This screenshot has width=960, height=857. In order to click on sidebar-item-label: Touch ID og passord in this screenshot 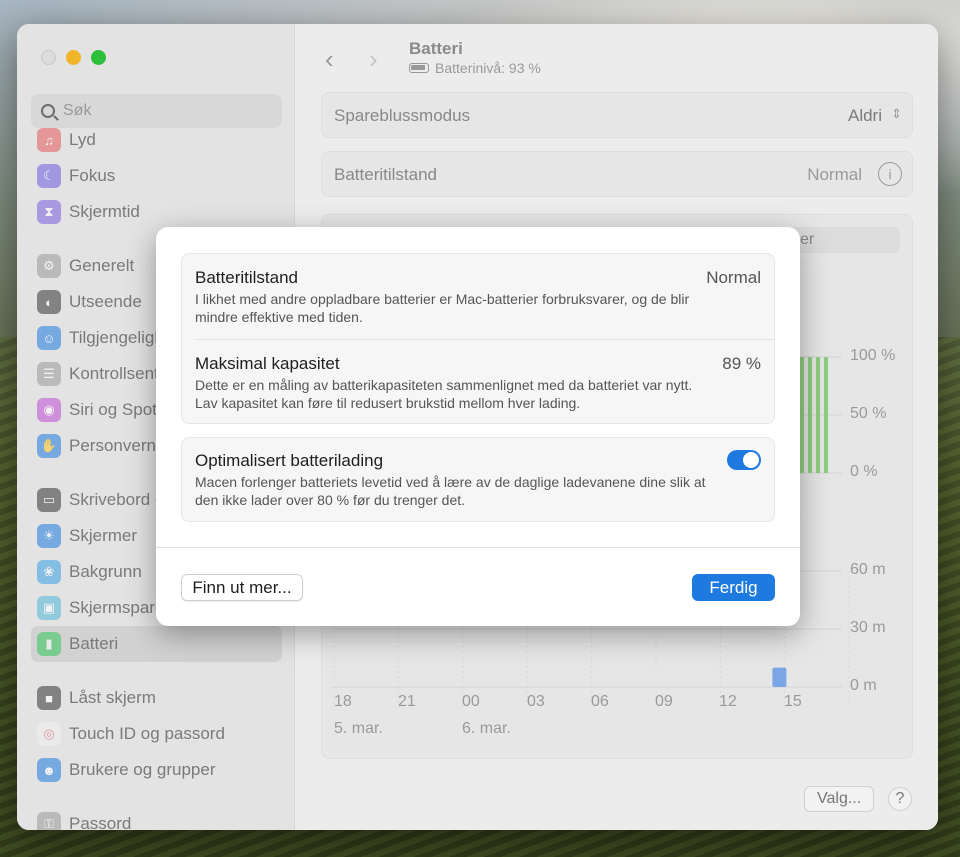, I will do `click(147, 733)`.